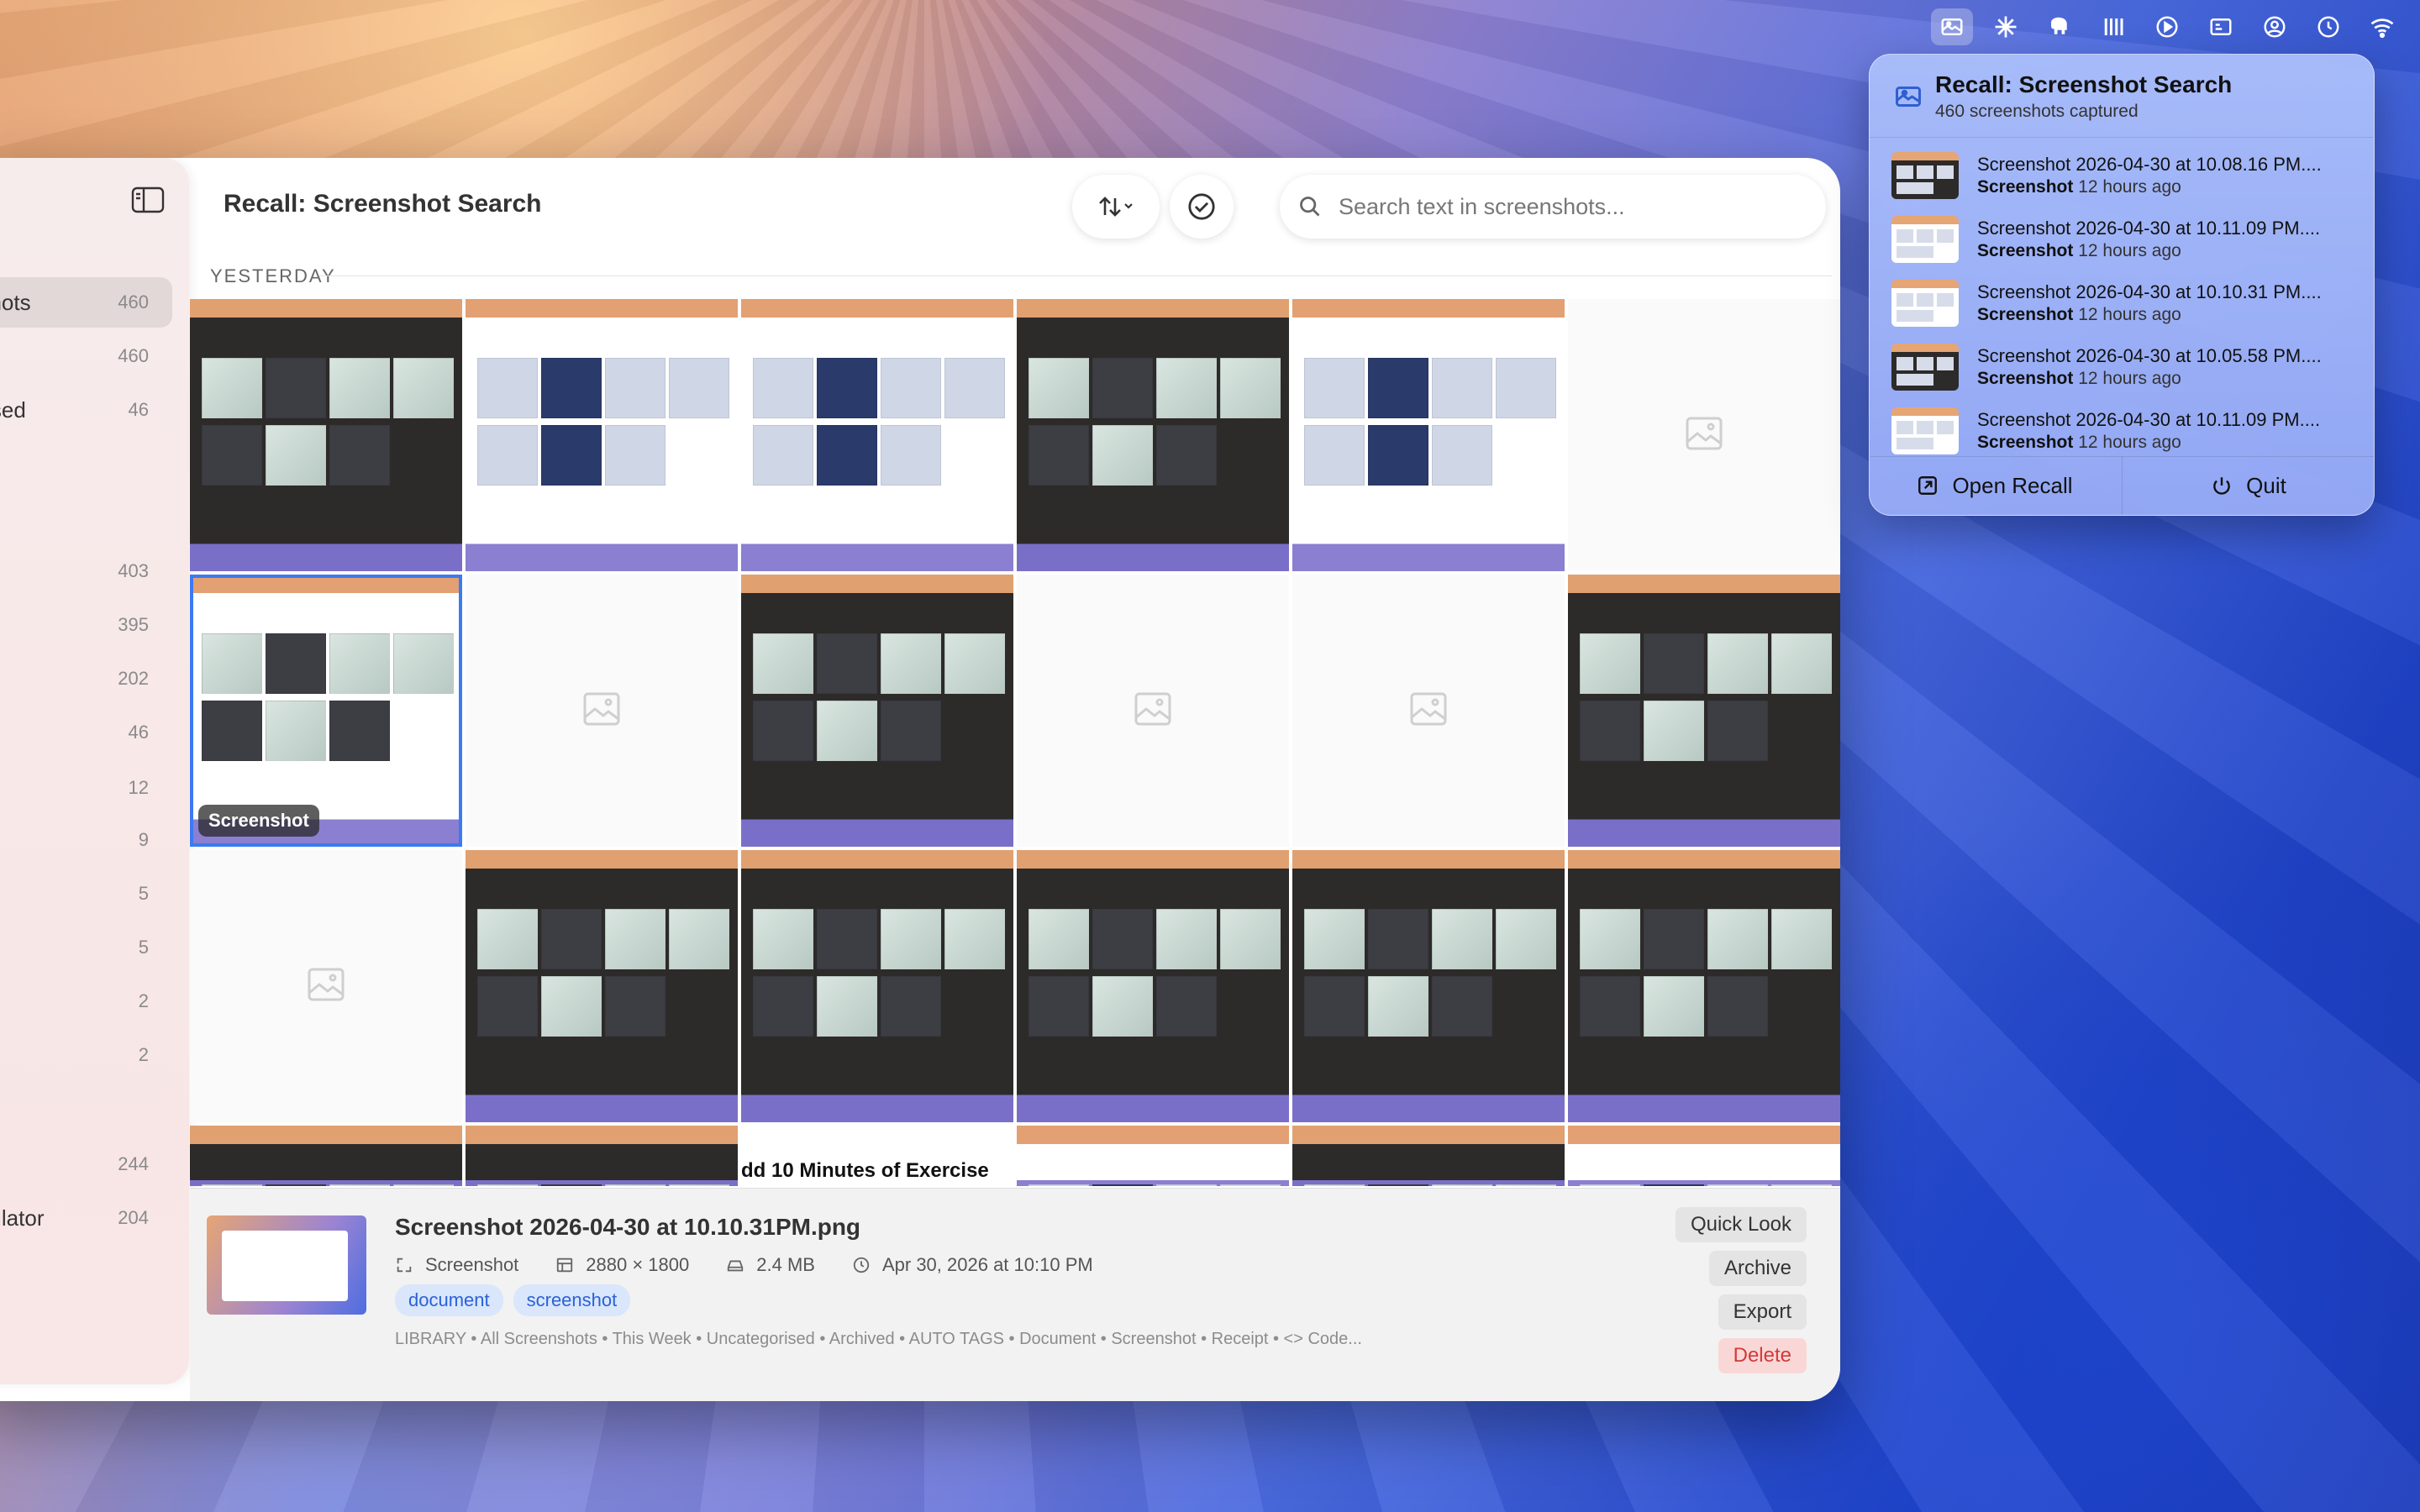  Describe the element at coordinates (2382, 26) in the screenshot. I see `wifi-icon` at that location.